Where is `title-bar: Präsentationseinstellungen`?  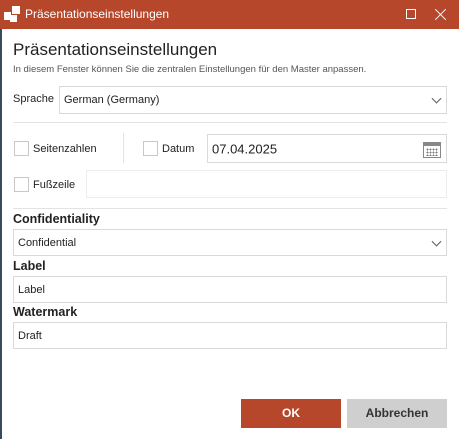 title-bar: Präsentationseinstellungen is located at coordinates (229, 14).